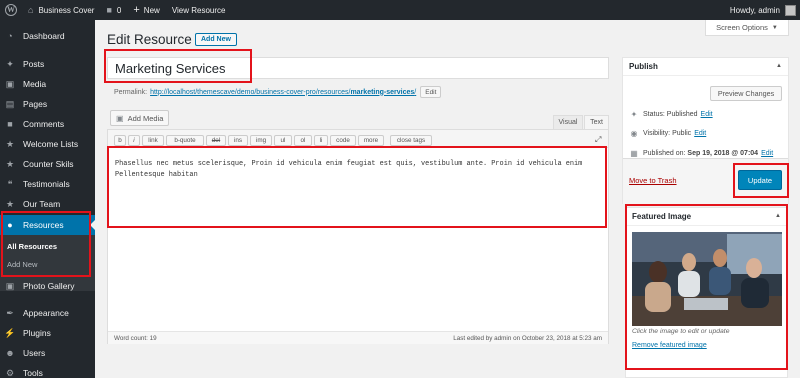  What do you see at coordinates (303, 140) in the screenshot?
I see `qt-ol-button: ol` at bounding box center [303, 140].